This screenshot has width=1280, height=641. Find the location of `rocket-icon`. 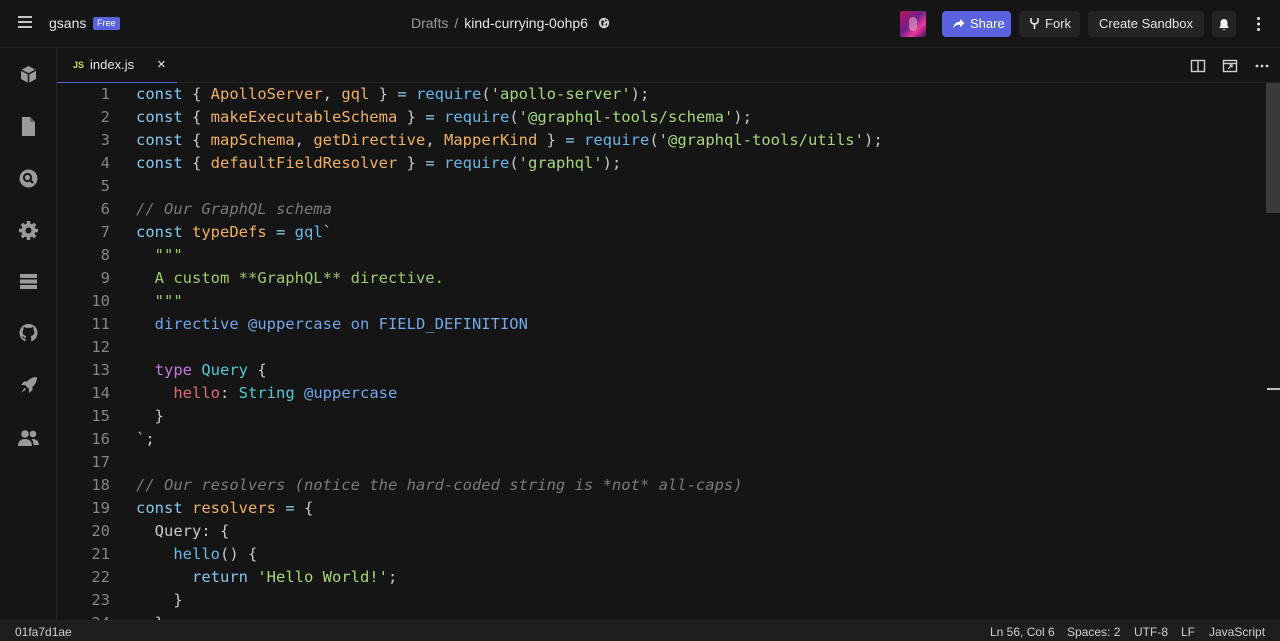

rocket-icon is located at coordinates (28, 385).